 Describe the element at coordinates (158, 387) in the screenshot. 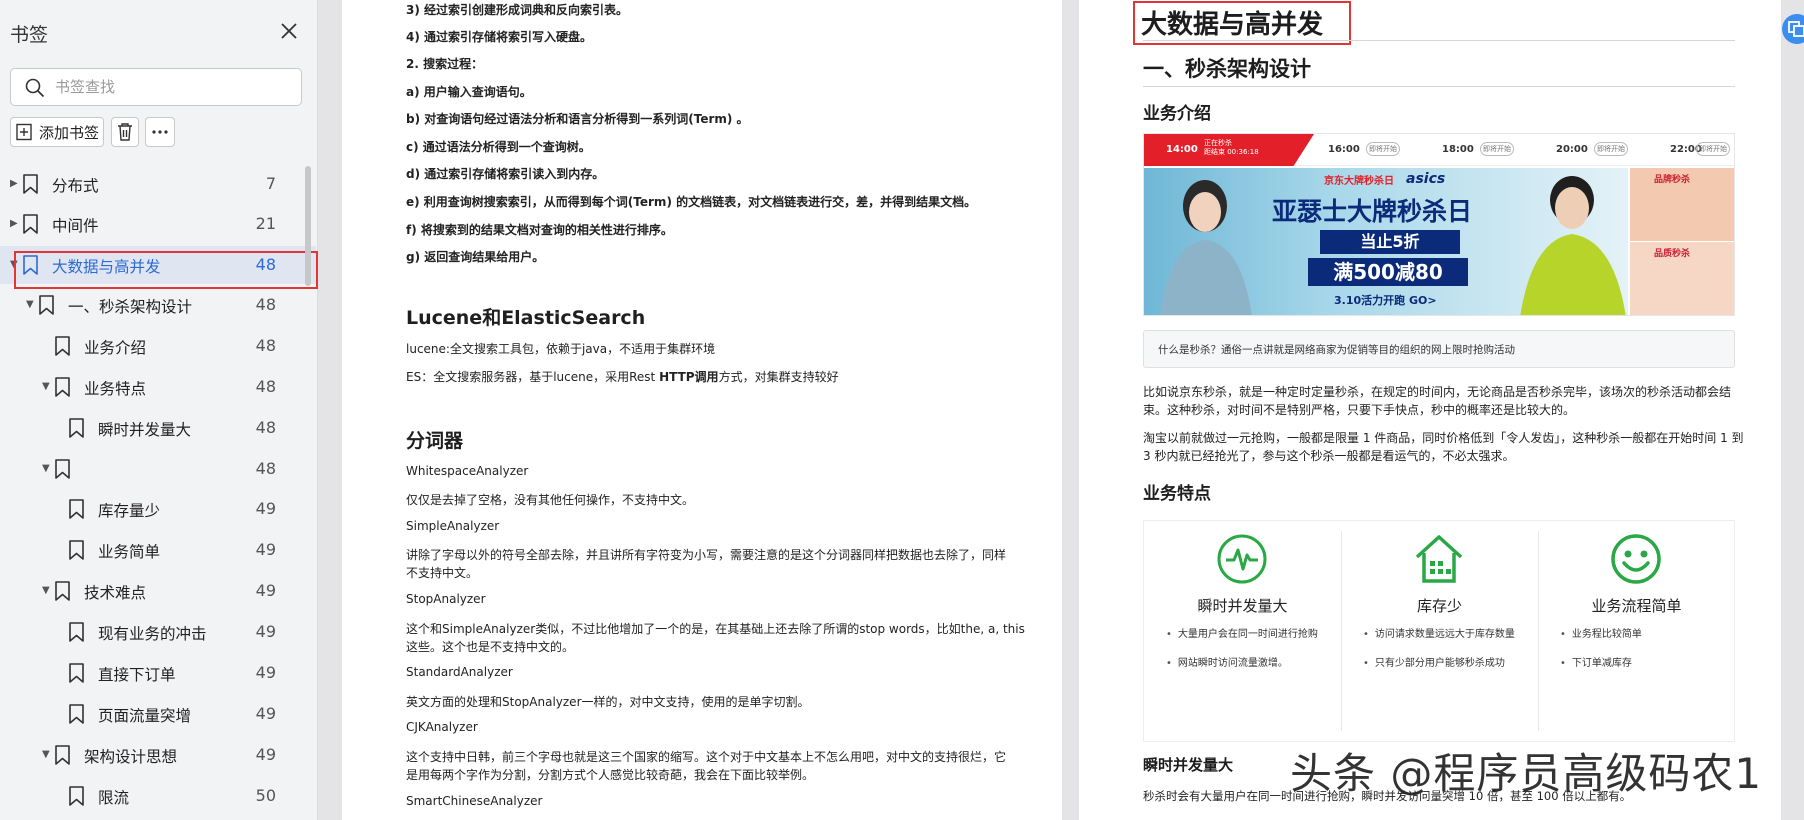

I see `bookmark-item: ▼ 业务特点 48` at that location.